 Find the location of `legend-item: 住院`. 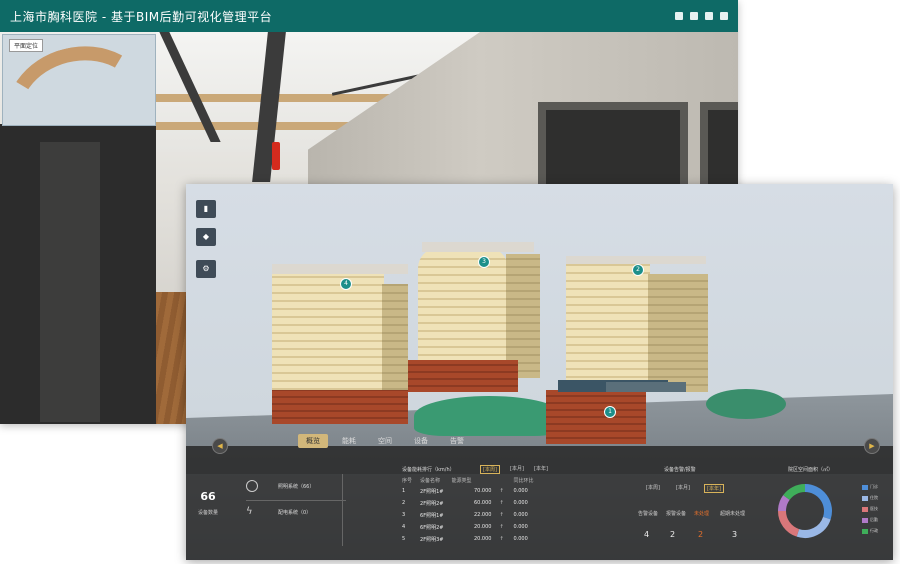

legend-item: 住院 is located at coordinates (870, 498).